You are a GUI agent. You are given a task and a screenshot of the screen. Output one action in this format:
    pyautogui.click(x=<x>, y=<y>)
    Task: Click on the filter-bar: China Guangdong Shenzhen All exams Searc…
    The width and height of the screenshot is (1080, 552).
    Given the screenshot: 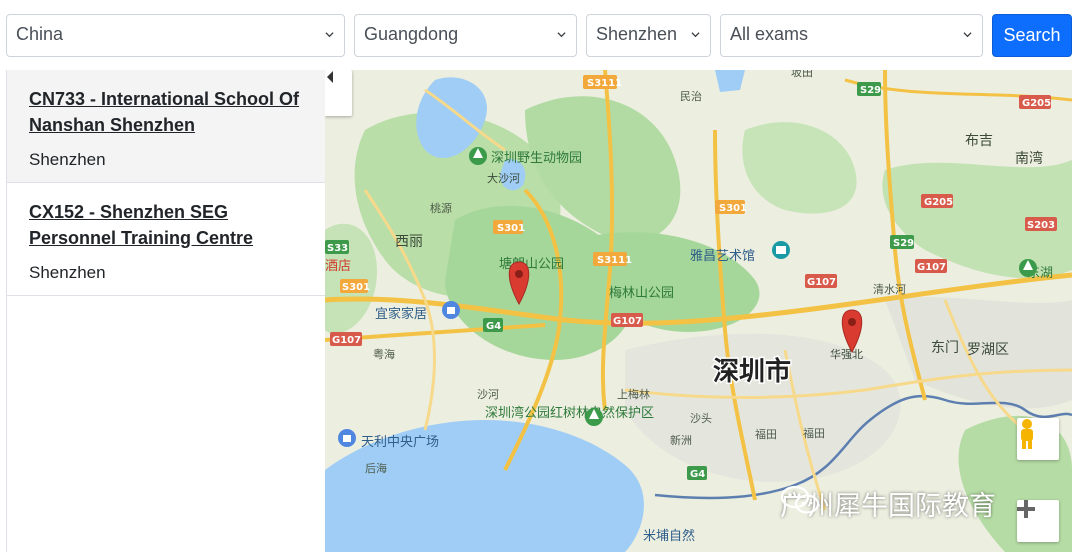 What is the action you would take?
    pyautogui.click(x=540, y=33)
    